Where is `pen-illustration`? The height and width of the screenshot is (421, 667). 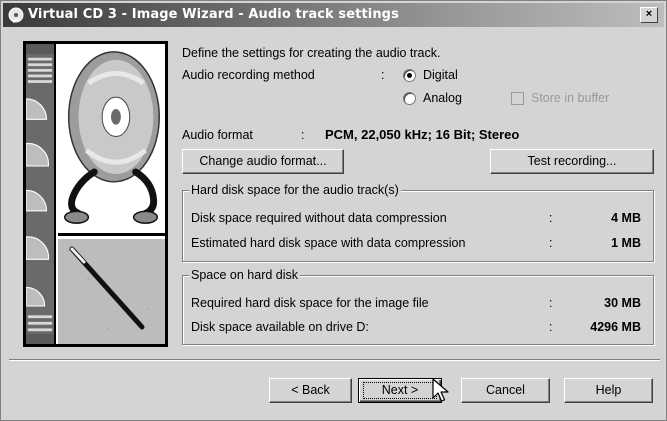
pen-illustration is located at coordinates (111, 291).